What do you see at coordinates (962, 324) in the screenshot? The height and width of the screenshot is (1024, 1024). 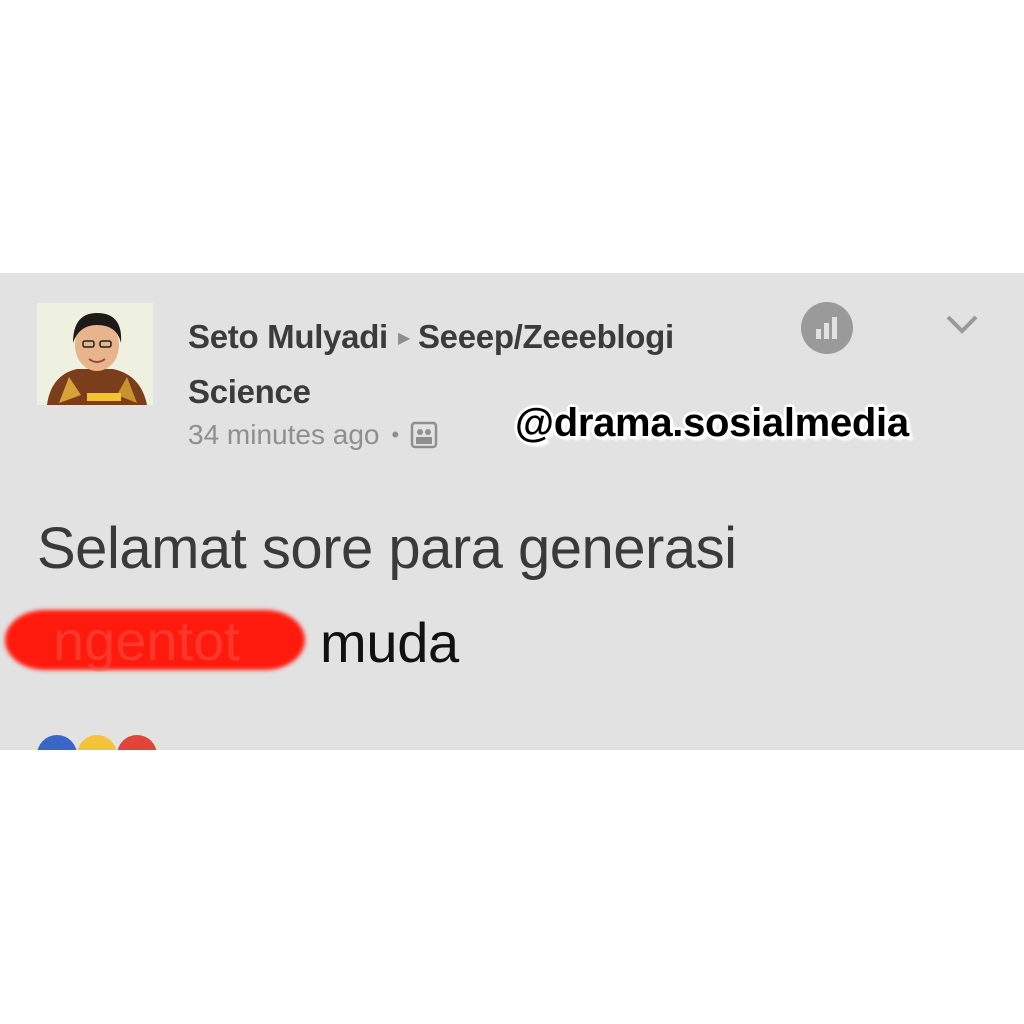 I see `chevron-down-icon` at bounding box center [962, 324].